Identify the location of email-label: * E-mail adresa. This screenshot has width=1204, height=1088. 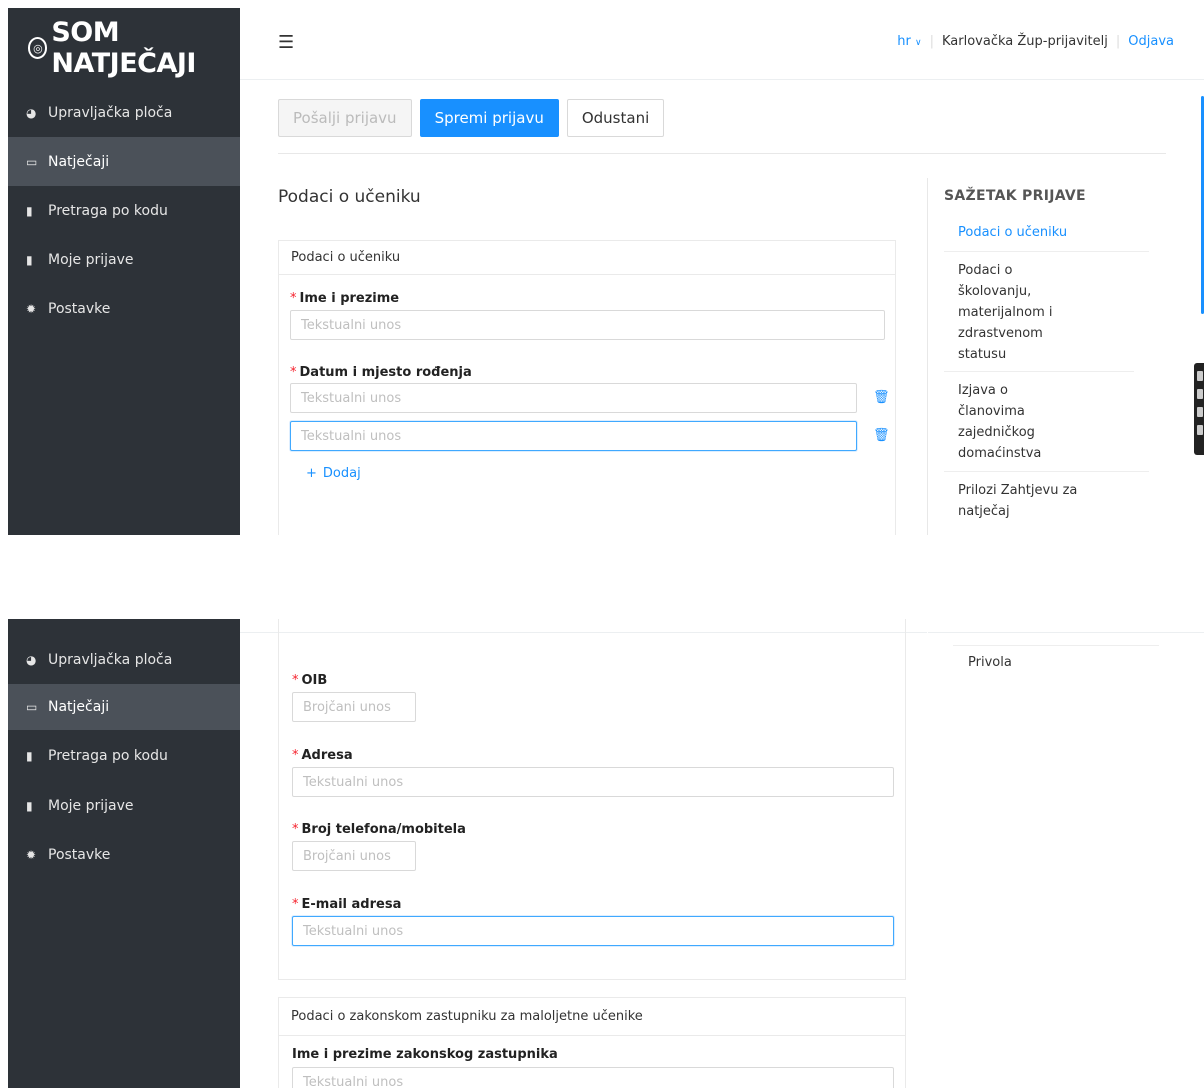
(346, 904).